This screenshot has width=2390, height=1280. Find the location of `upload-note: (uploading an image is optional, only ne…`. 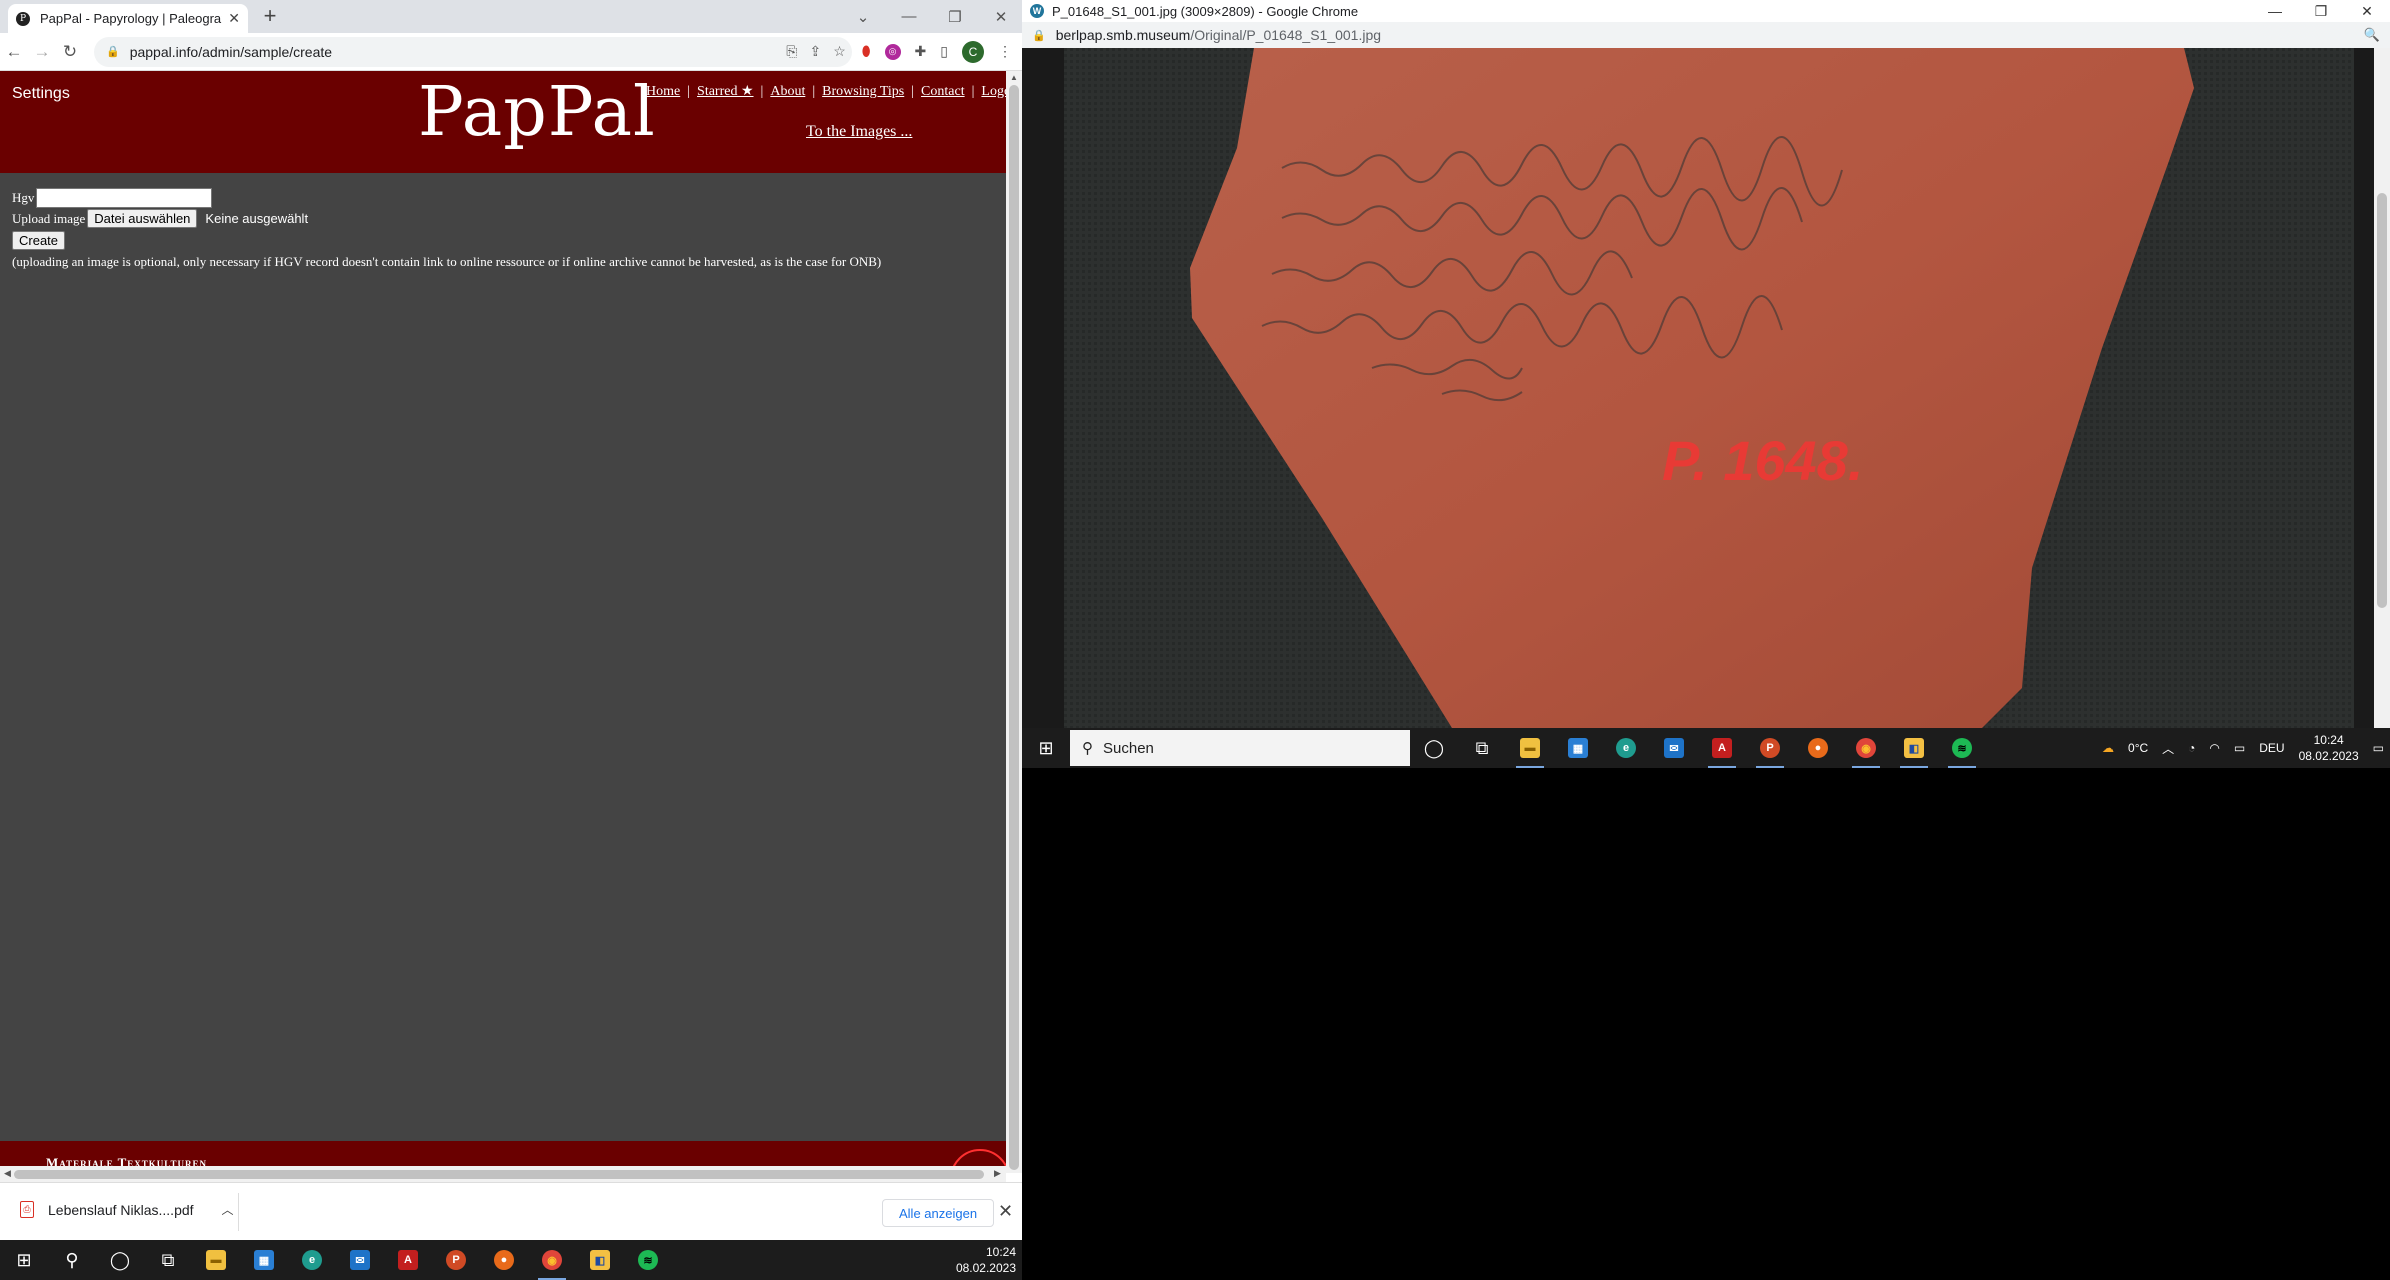

upload-note: (uploading an image is optional, only ne… is located at coordinates (447, 261).